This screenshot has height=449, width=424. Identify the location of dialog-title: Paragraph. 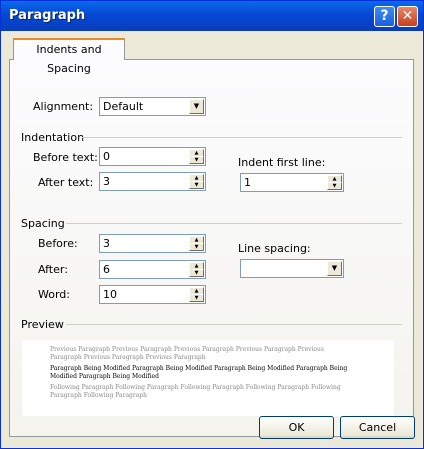
(47, 15).